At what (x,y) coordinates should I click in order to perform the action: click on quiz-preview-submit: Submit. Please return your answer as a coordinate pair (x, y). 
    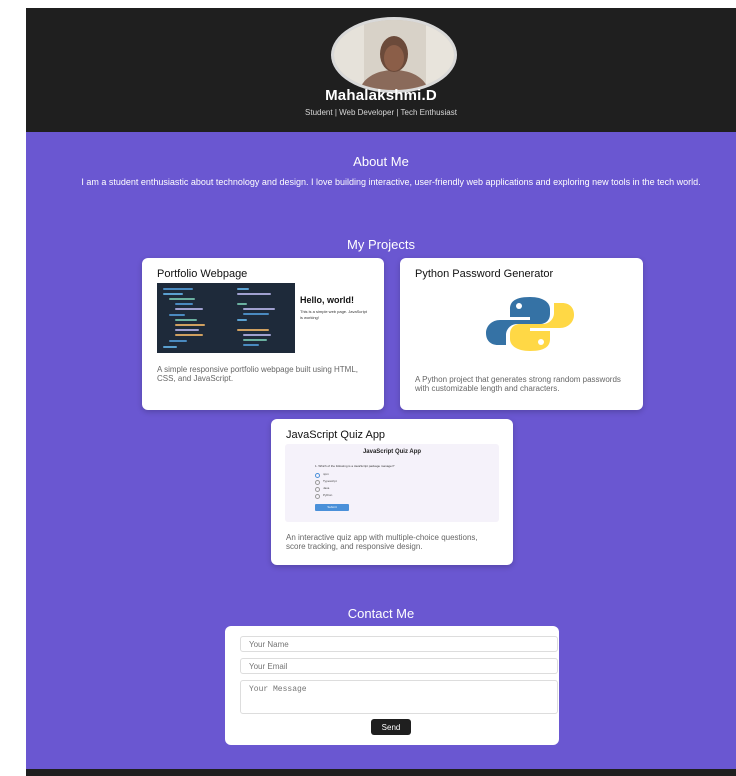
    Looking at the image, I should click on (332, 507).